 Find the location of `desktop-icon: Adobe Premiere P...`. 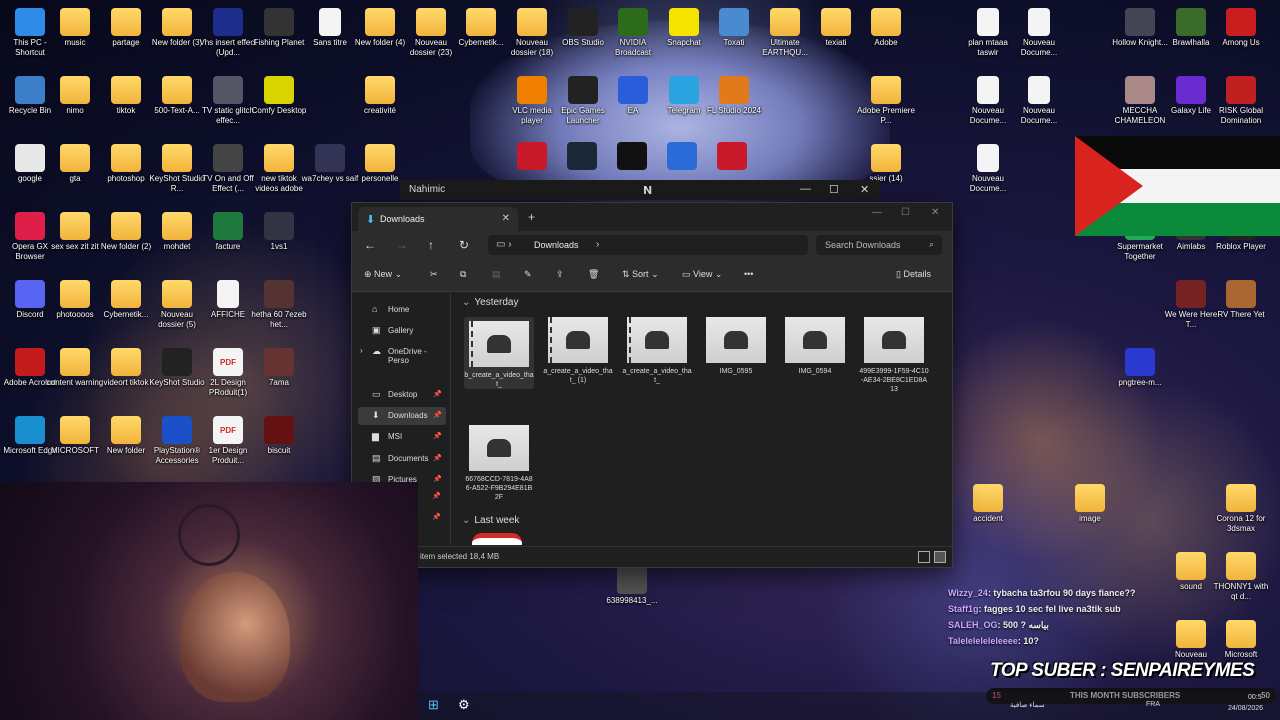

desktop-icon: Adobe Premiere P... is located at coordinates (886, 101).